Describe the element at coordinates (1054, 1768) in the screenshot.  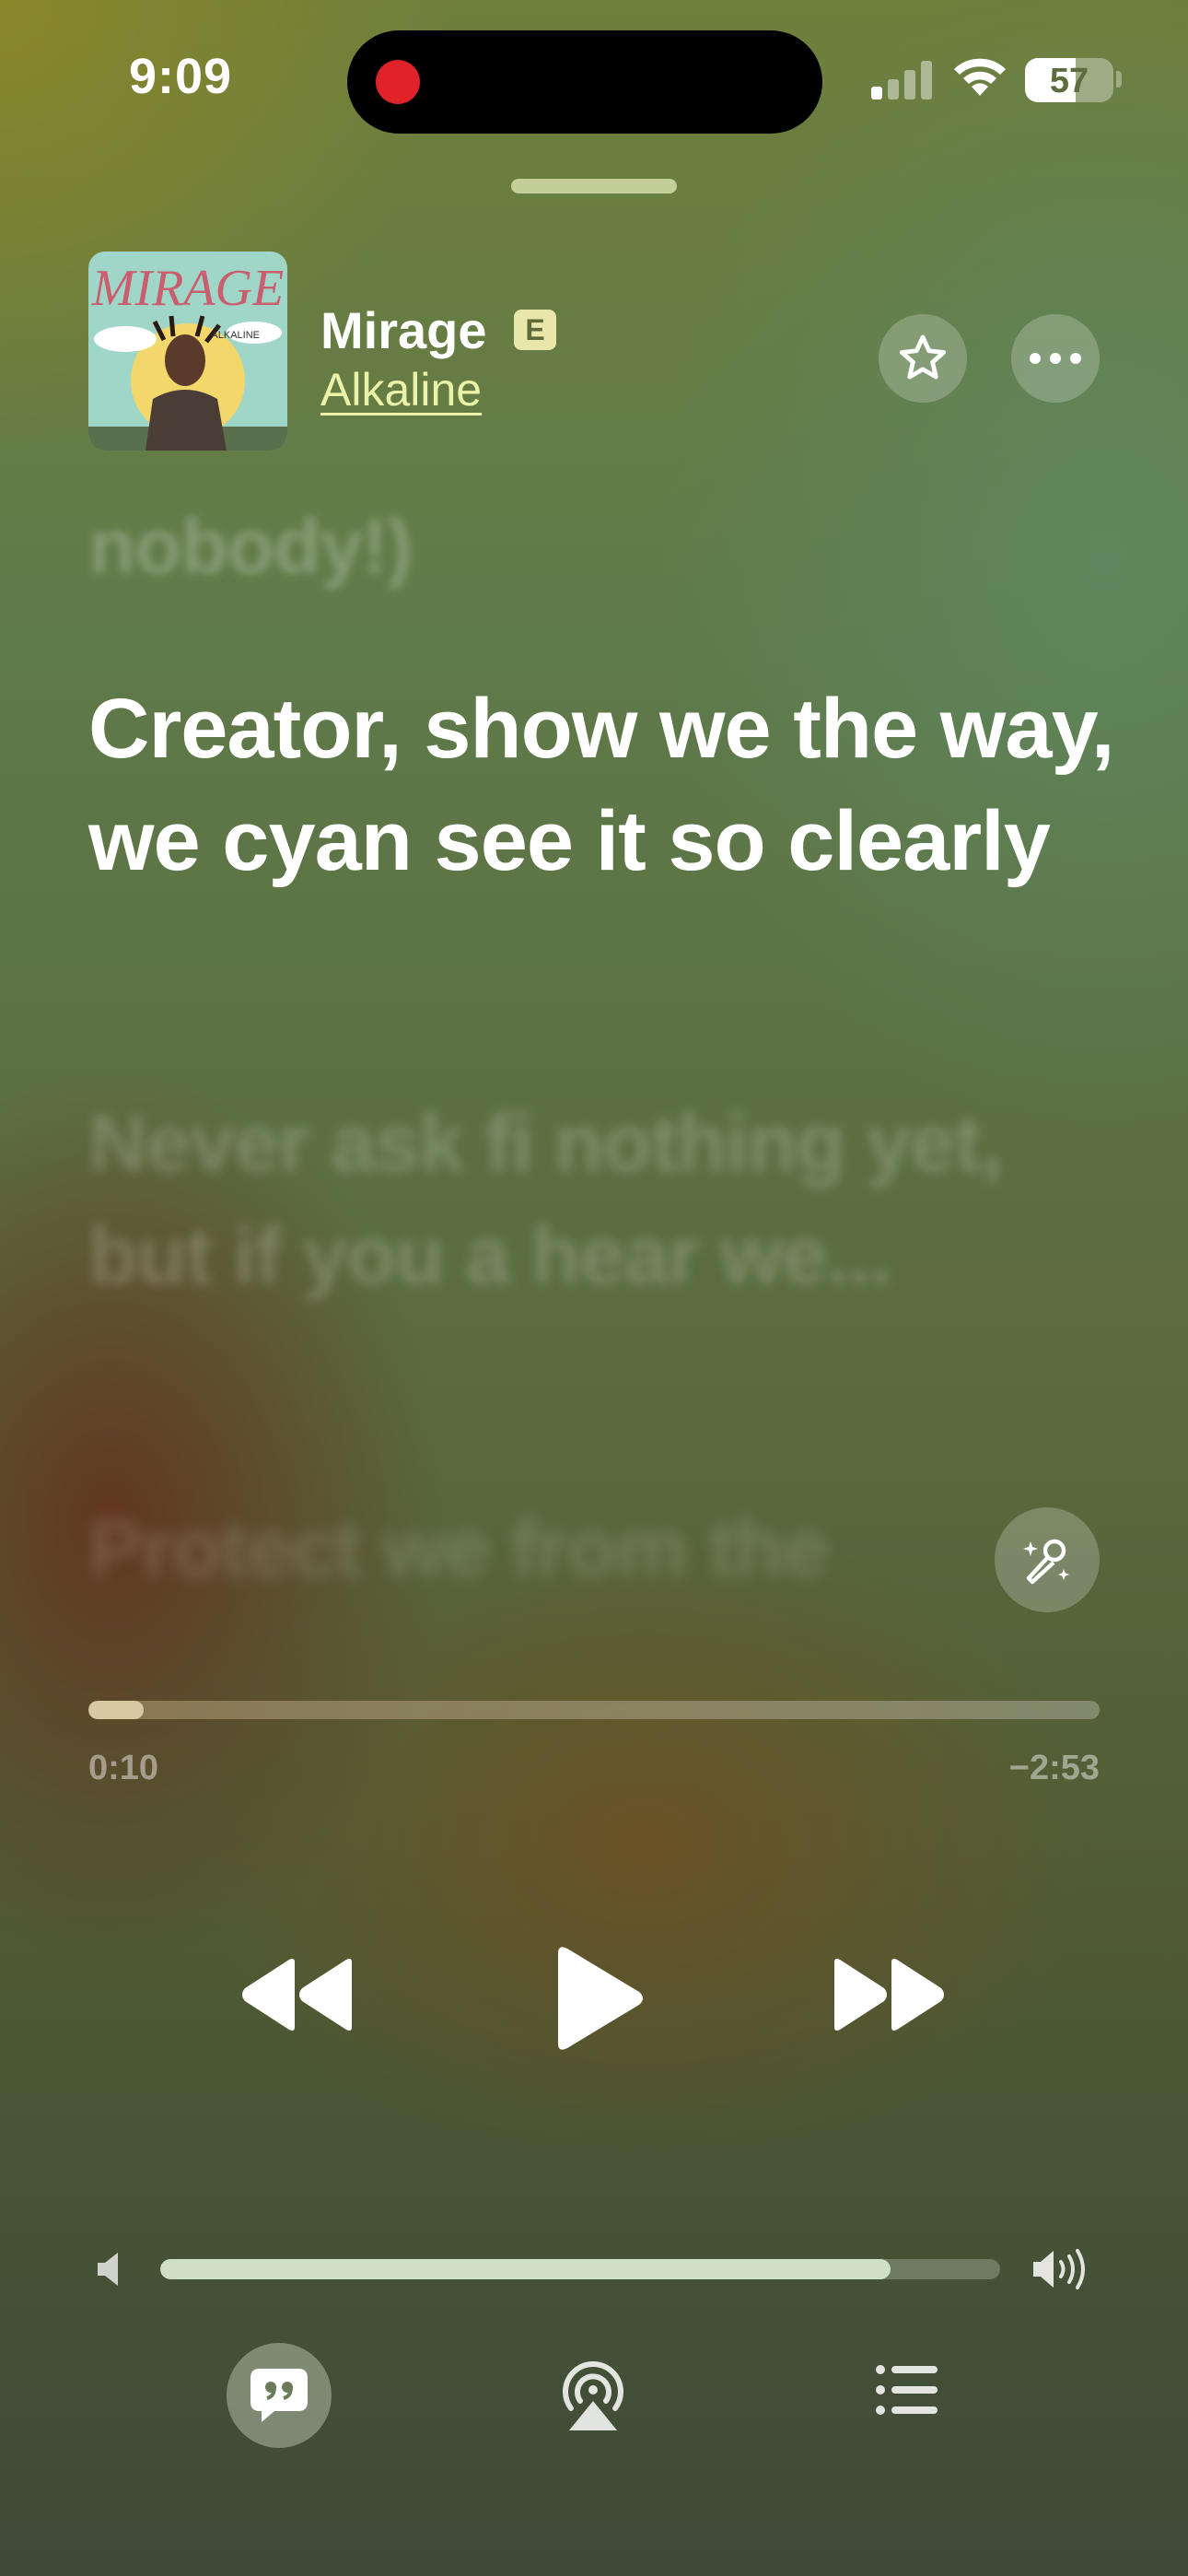
I see `remaining-time: −2:53` at that location.